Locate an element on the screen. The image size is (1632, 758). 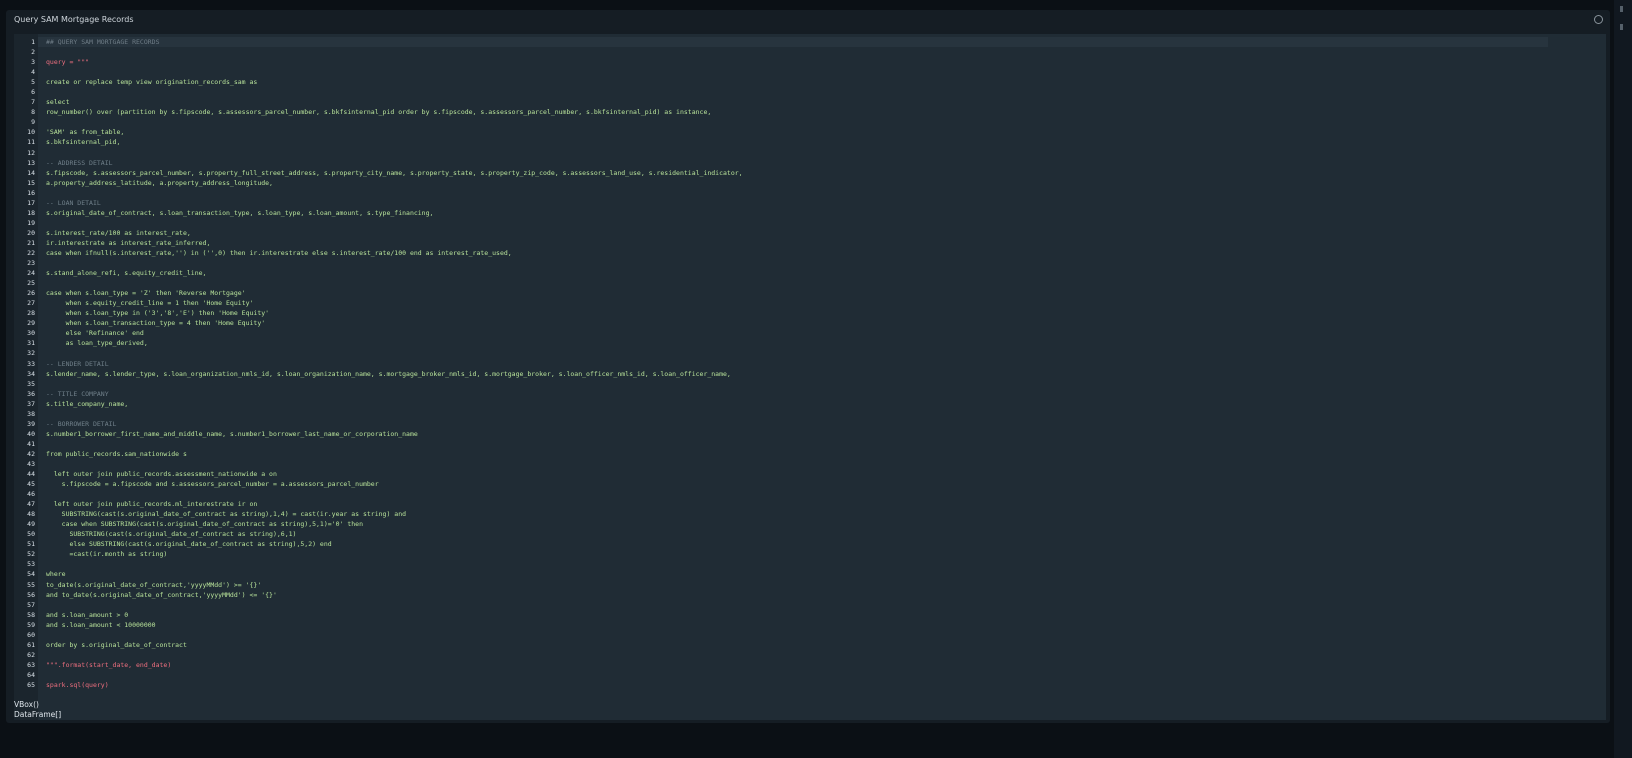
code-line: 43 is located at coordinates (810, 464).